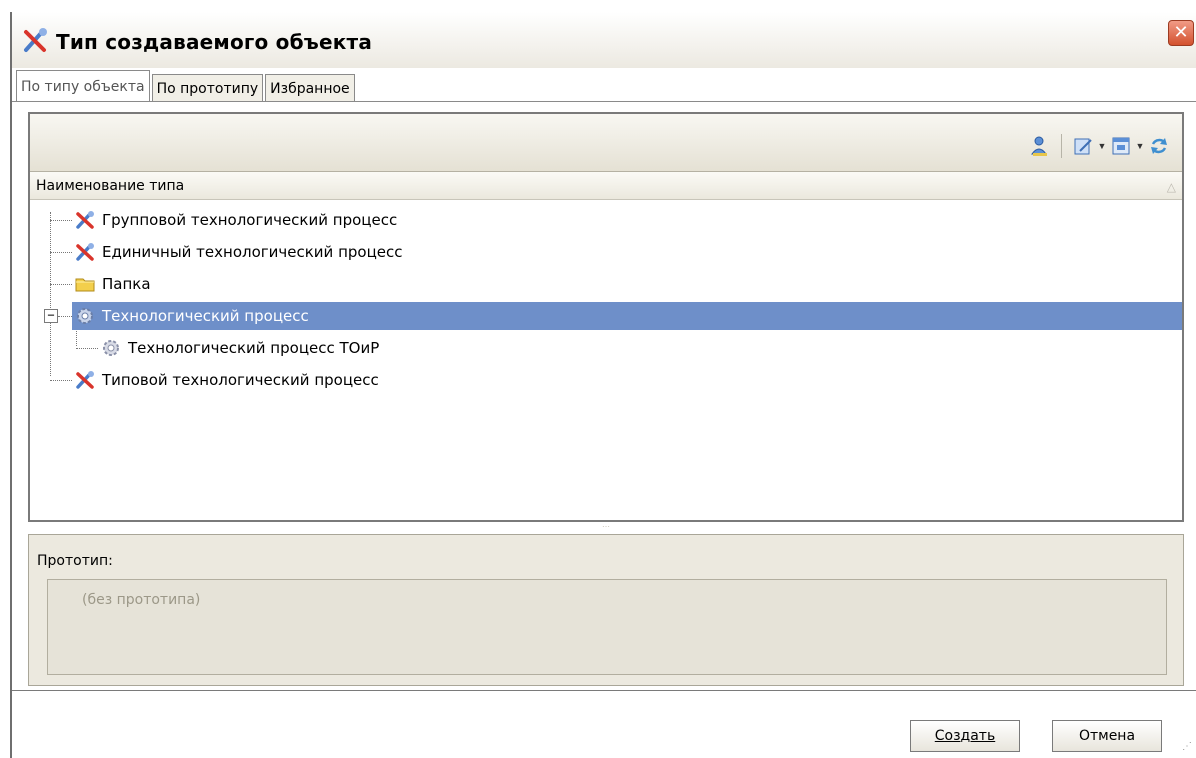 The image size is (1196, 758). What do you see at coordinates (607, 627) in the screenshot?
I see `prototype-field: (без прототипа)` at bounding box center [607, 627].